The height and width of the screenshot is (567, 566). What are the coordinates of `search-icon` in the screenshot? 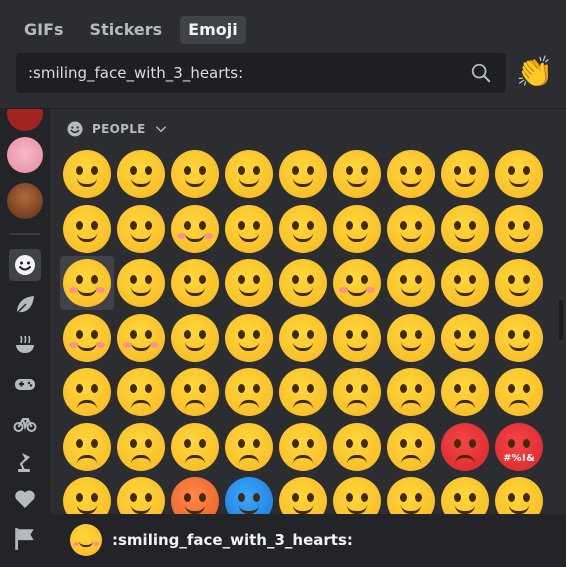 It's located at (481, 73).